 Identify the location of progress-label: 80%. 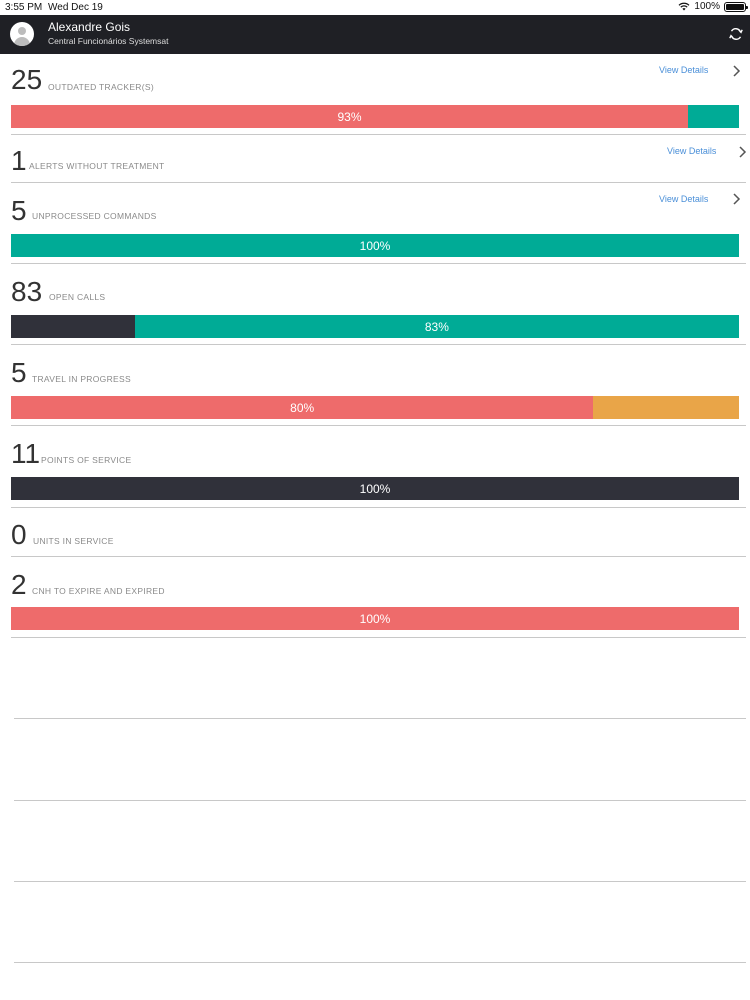
(302, 408).